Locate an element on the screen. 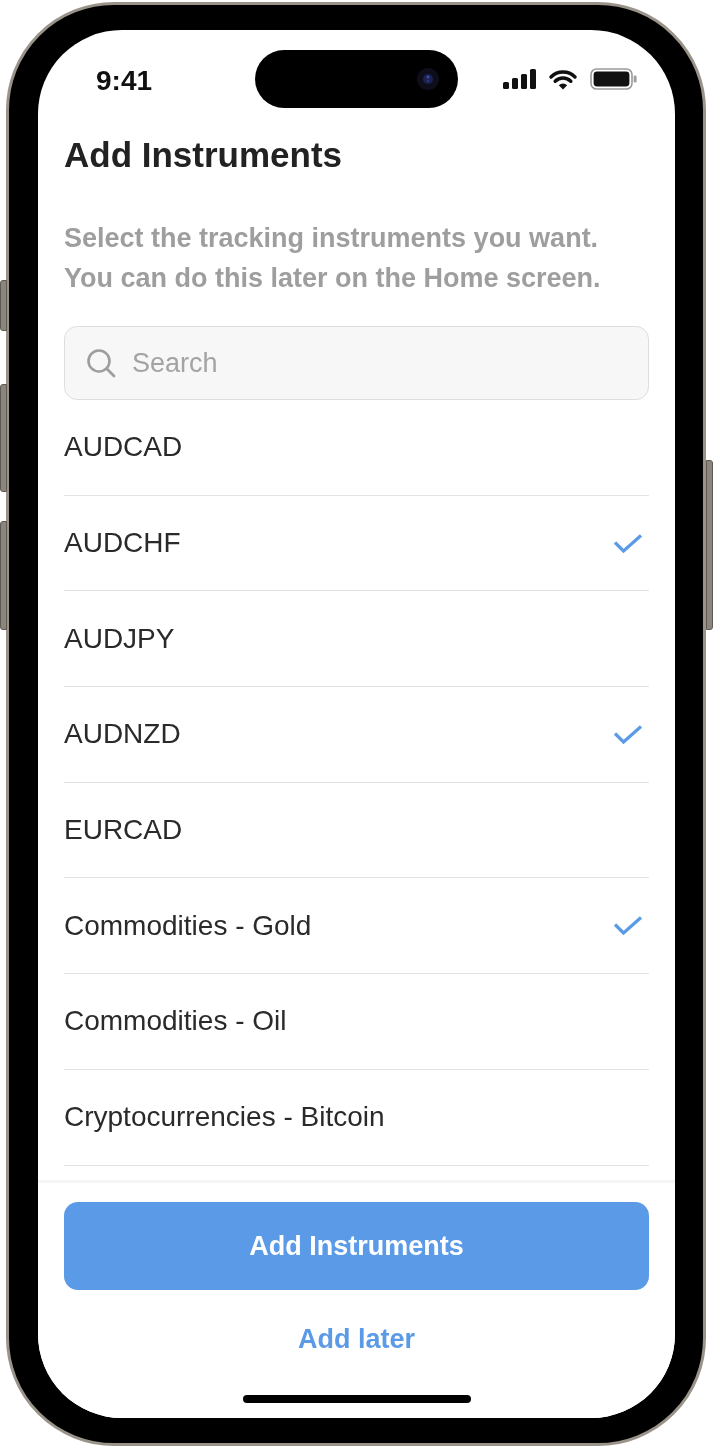 This screenshot has height=1449, width=713. instrument-row: EURCAD is located at coordinates (356, 830).